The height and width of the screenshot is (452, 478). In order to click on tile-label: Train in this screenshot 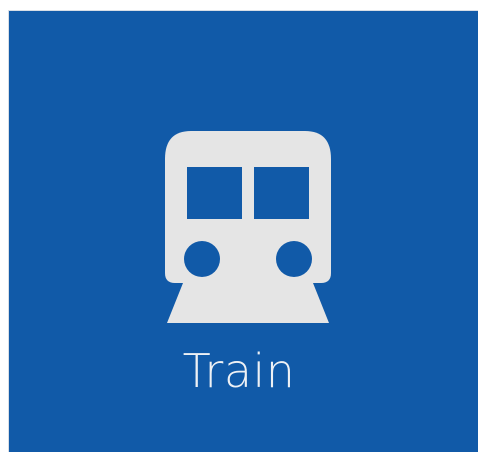, I will do `click(239, 371)`.